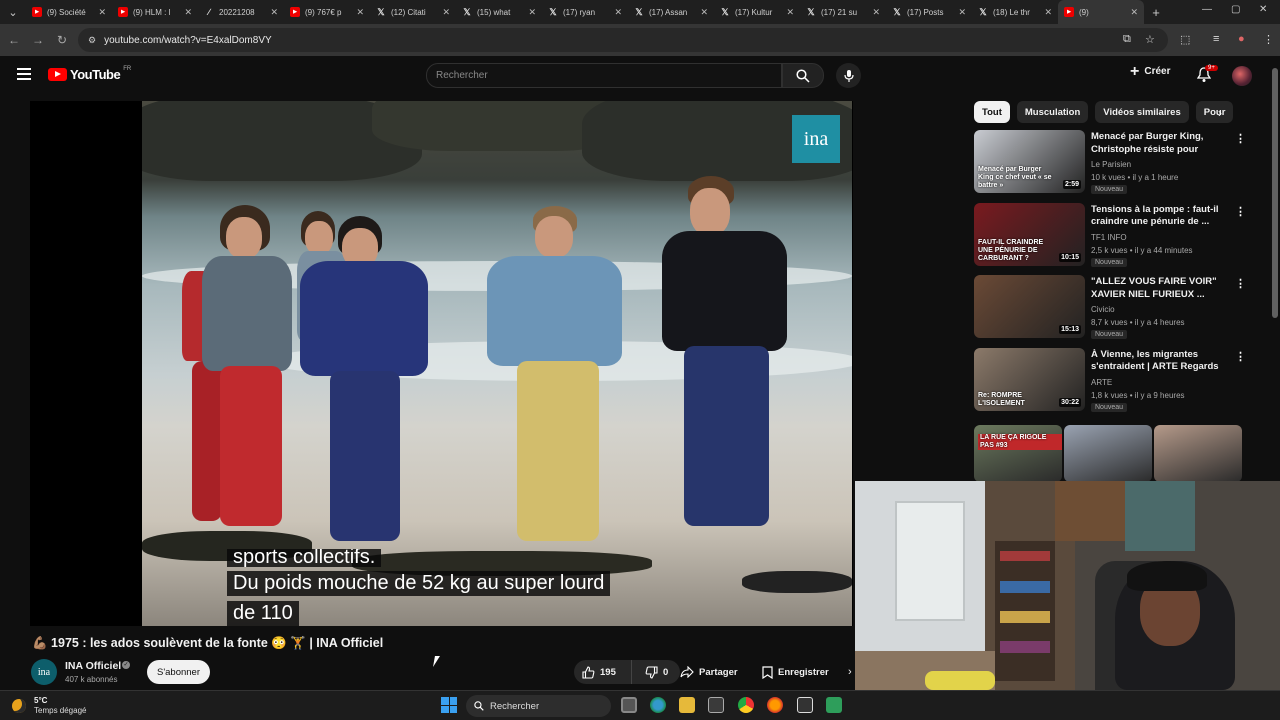 The height and width of the screenshot is (720, 1280). Describe the element at coordinates (1015, 12) in the screenshot. I see `browser-tab: 𝕏 (18) Le thr ✕` at that location.